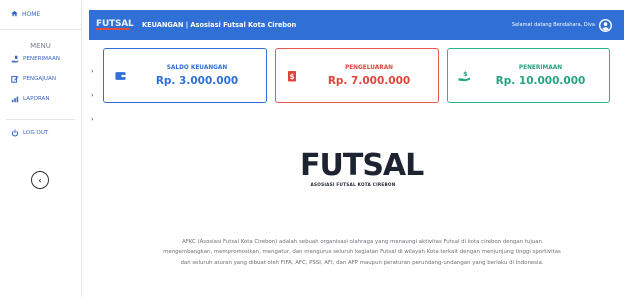  I want to click on chevron-left-icon: ‹, so click(40, 180).